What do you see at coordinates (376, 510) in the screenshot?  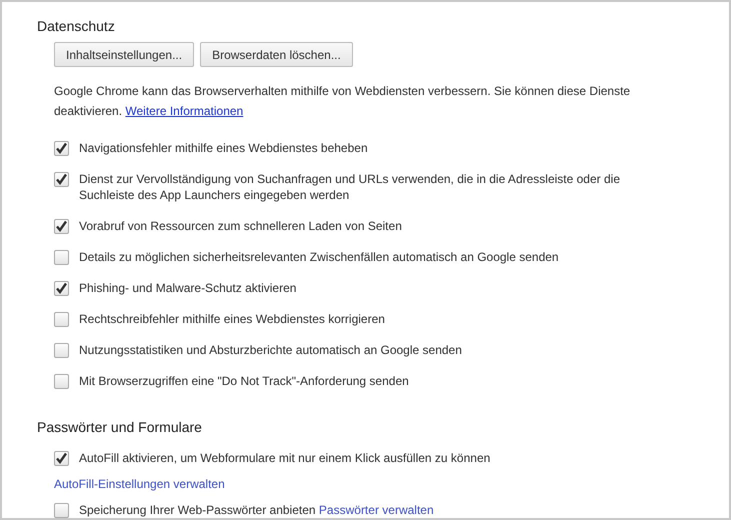 I see `manage-link: Passwörter verwalten` at bounding box center [376, 510].